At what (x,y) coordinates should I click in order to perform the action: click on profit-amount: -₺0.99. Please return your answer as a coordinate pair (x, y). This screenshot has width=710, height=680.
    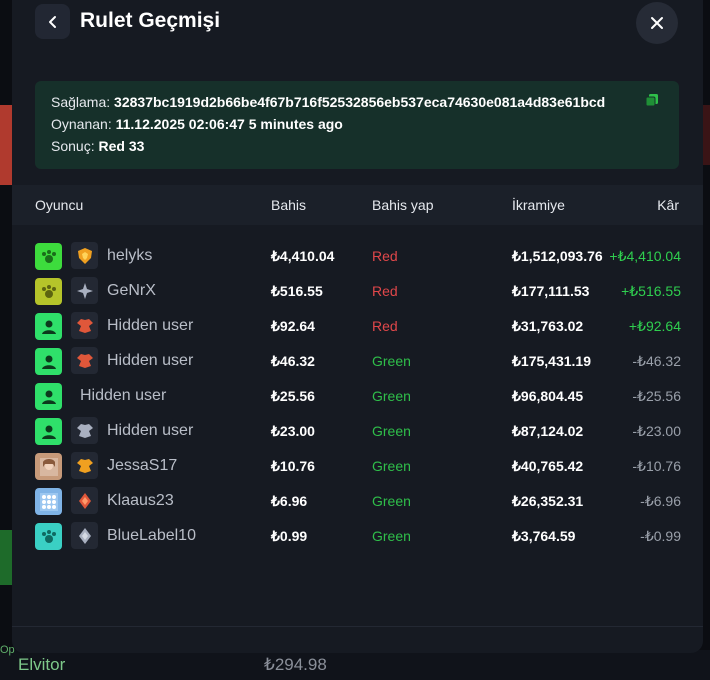
    Looking at the image, I should click on (660, 536).